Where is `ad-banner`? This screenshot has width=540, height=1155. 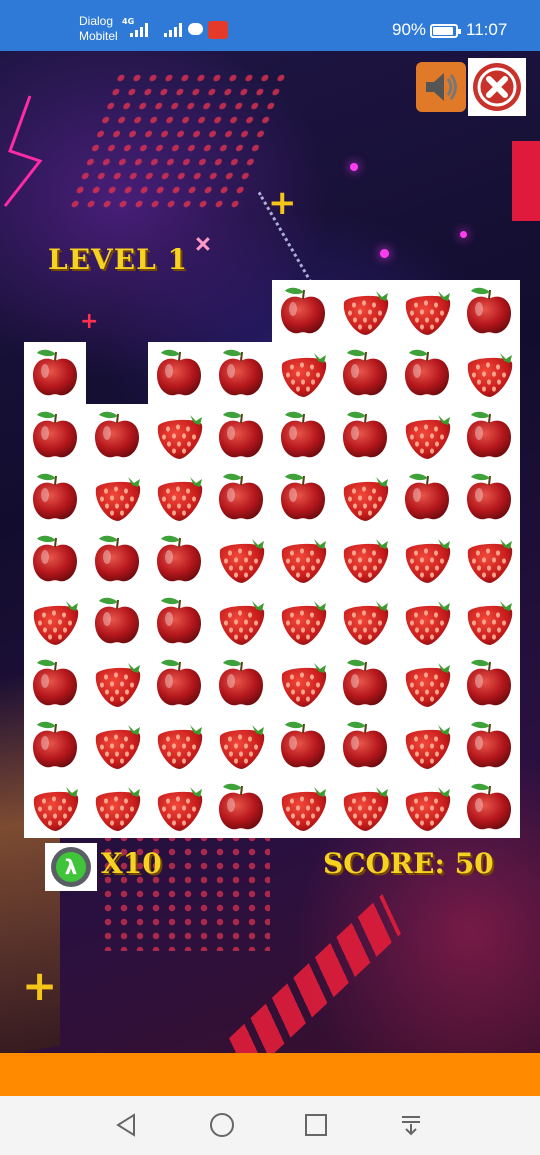 ad-banner is located at coordinates (270, 1074).